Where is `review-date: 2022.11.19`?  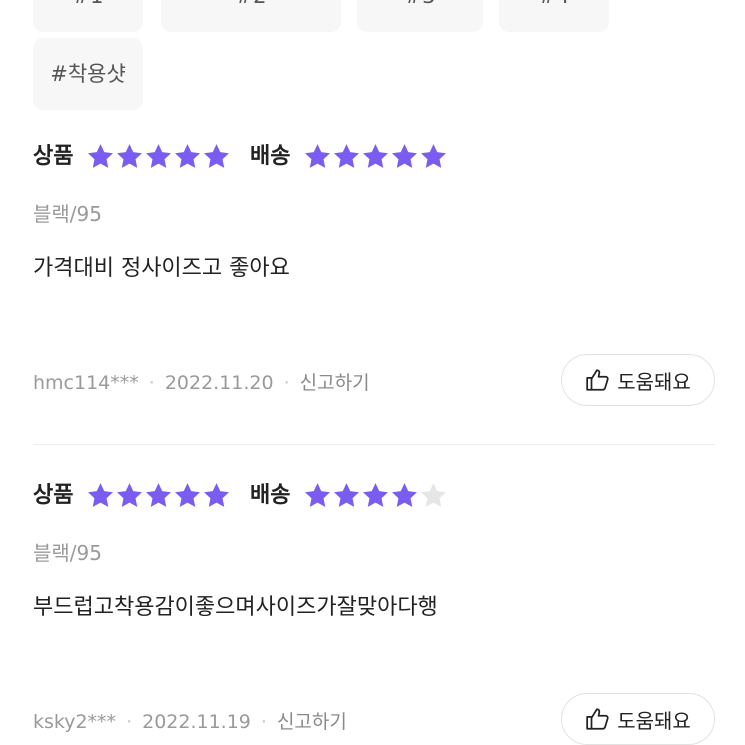 review-date: 2022.11.19 is located at coordinates (196, 722).